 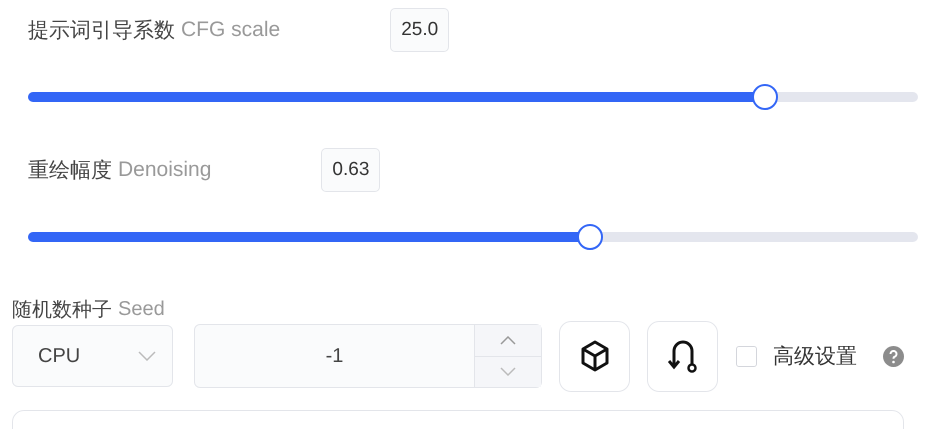 I want to click on loop-arrow-icon, so click(x=683, y=356).